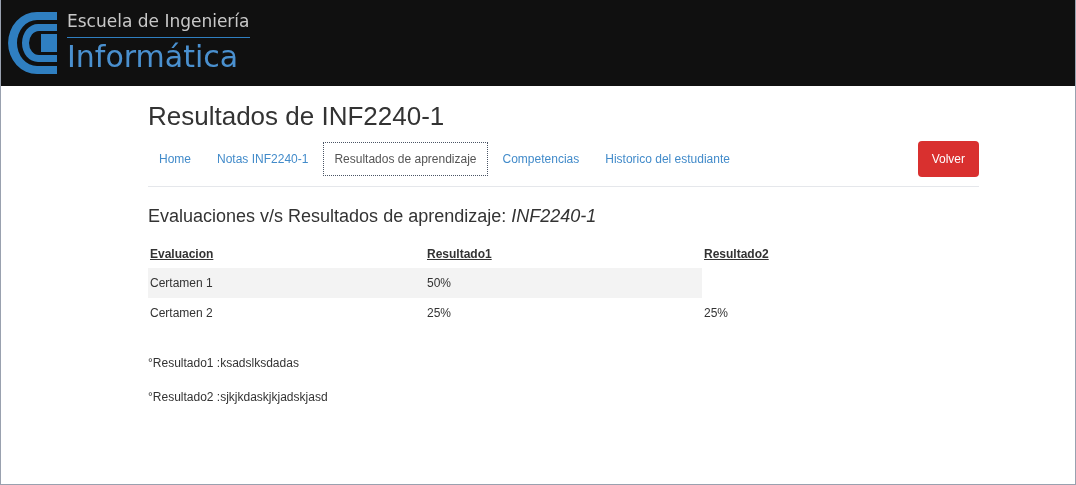 This screenshot has width=1076, height=485. I want to click on footnote: °Resultado1 :ksadslksdadas, so click(224, 363).